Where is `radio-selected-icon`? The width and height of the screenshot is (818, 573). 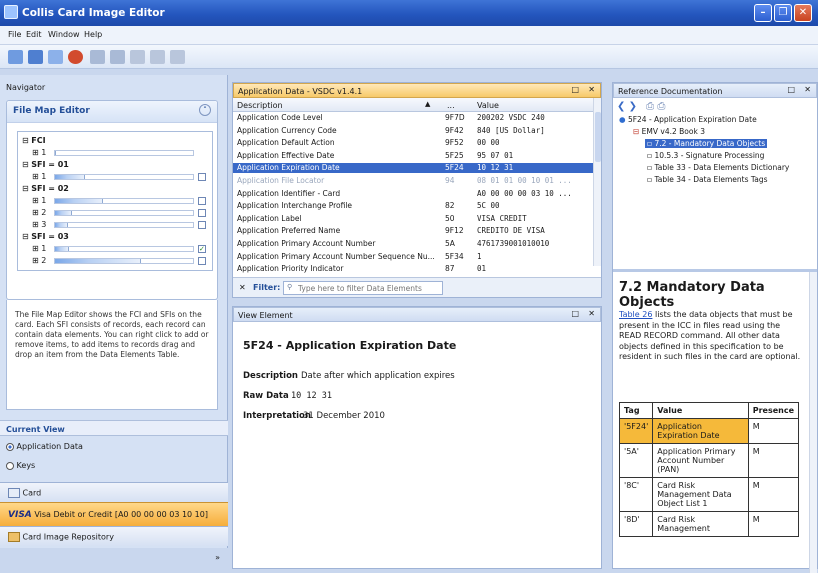 radio-selected-icon is located at coordinates (10, 446).